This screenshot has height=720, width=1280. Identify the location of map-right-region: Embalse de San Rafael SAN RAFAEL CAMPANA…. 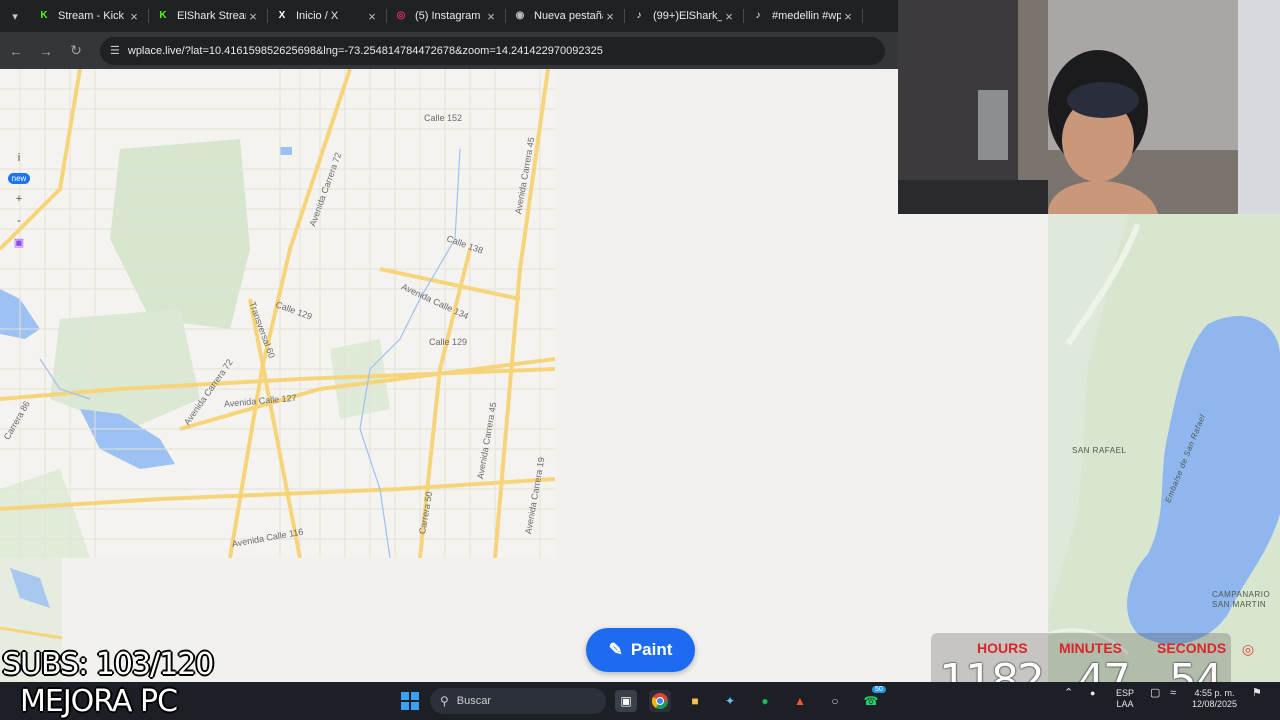
(1164, 448).